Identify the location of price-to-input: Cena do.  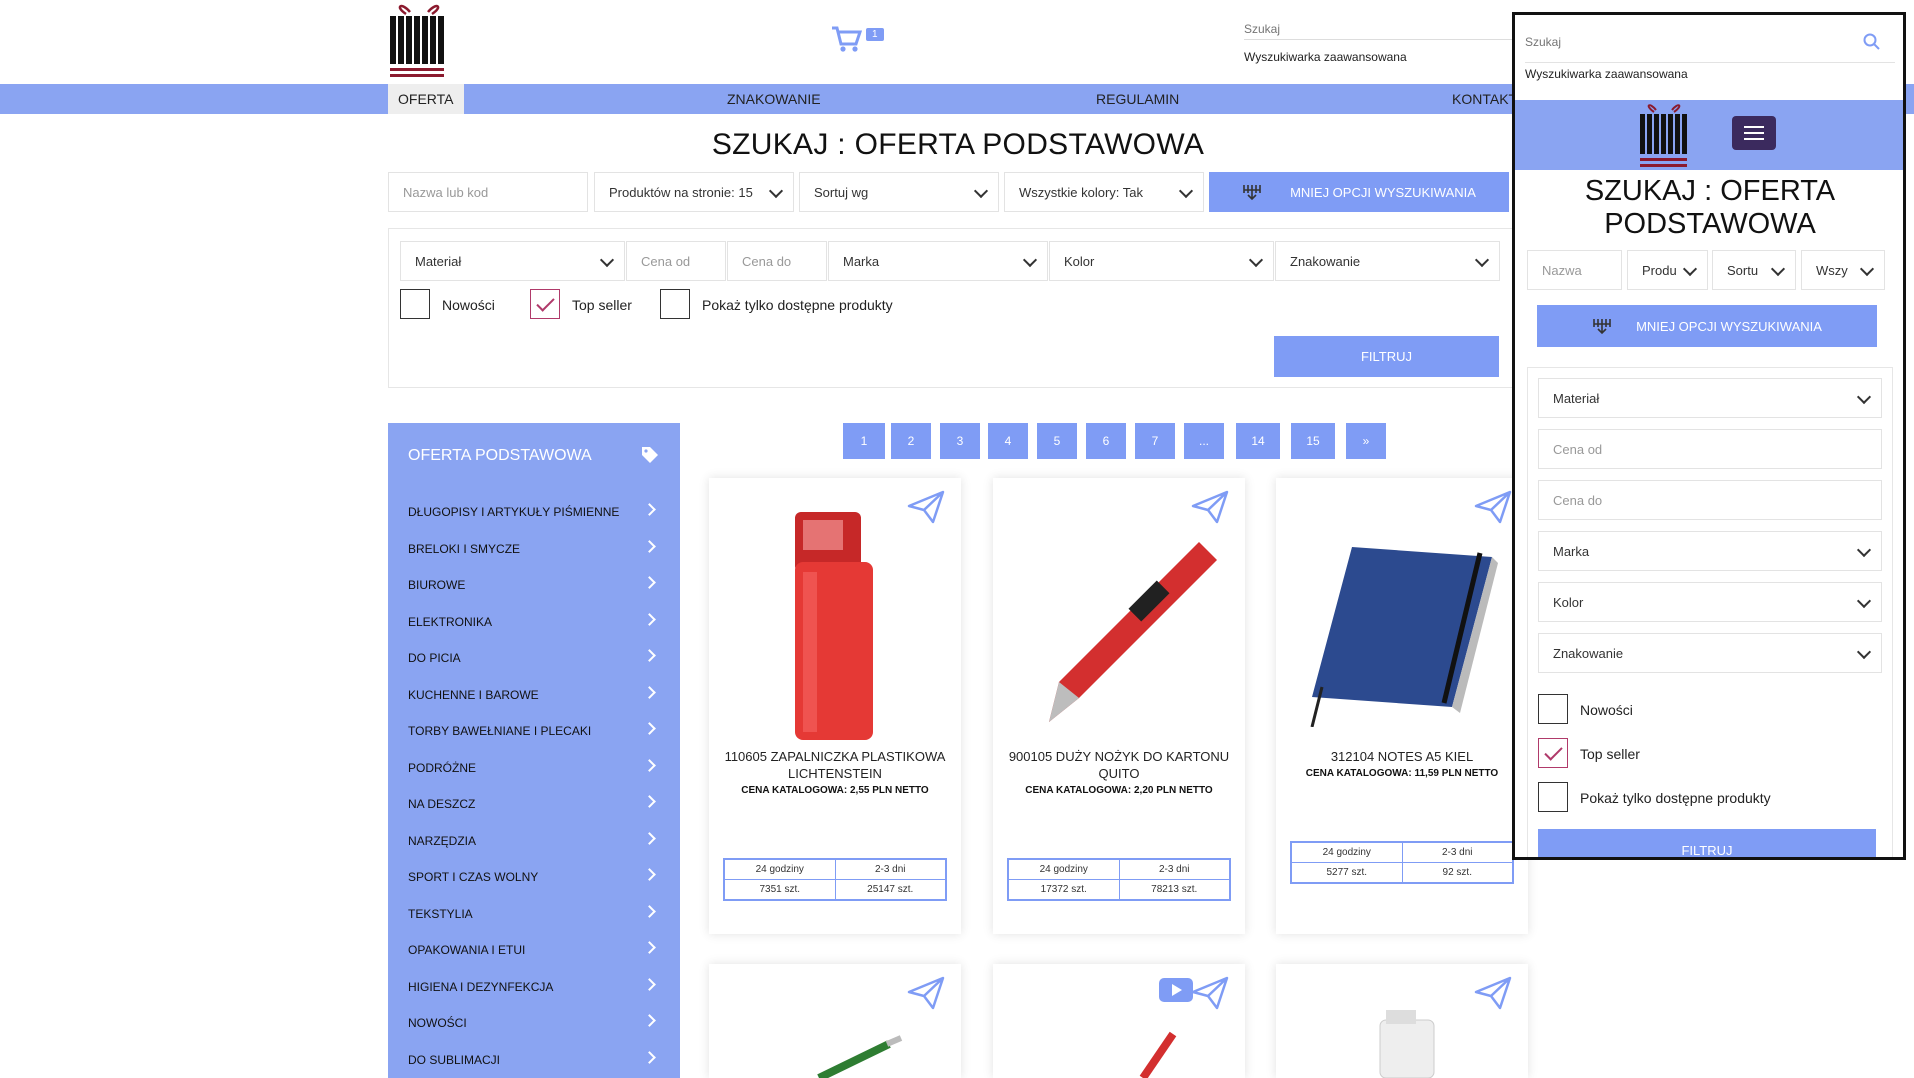
(777, 261).